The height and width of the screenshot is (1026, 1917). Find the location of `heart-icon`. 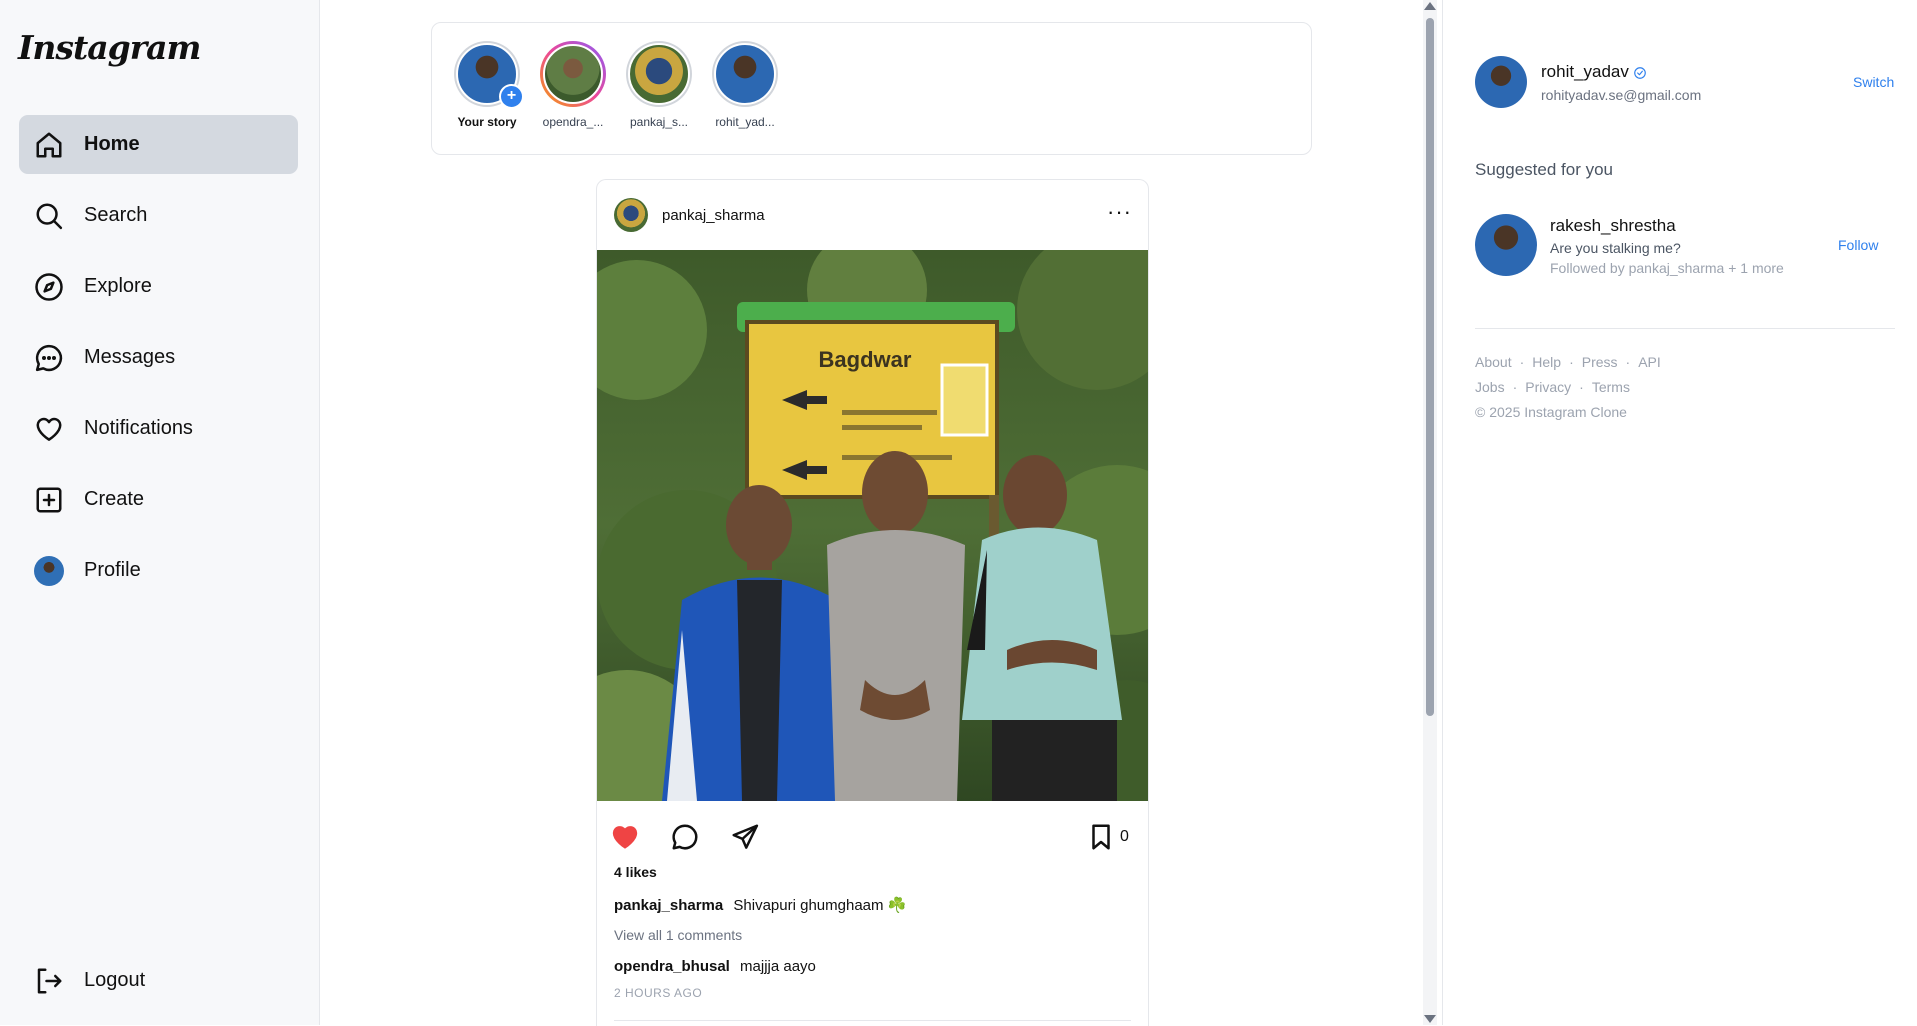

heart-icon is located at coordinates (49, 429).